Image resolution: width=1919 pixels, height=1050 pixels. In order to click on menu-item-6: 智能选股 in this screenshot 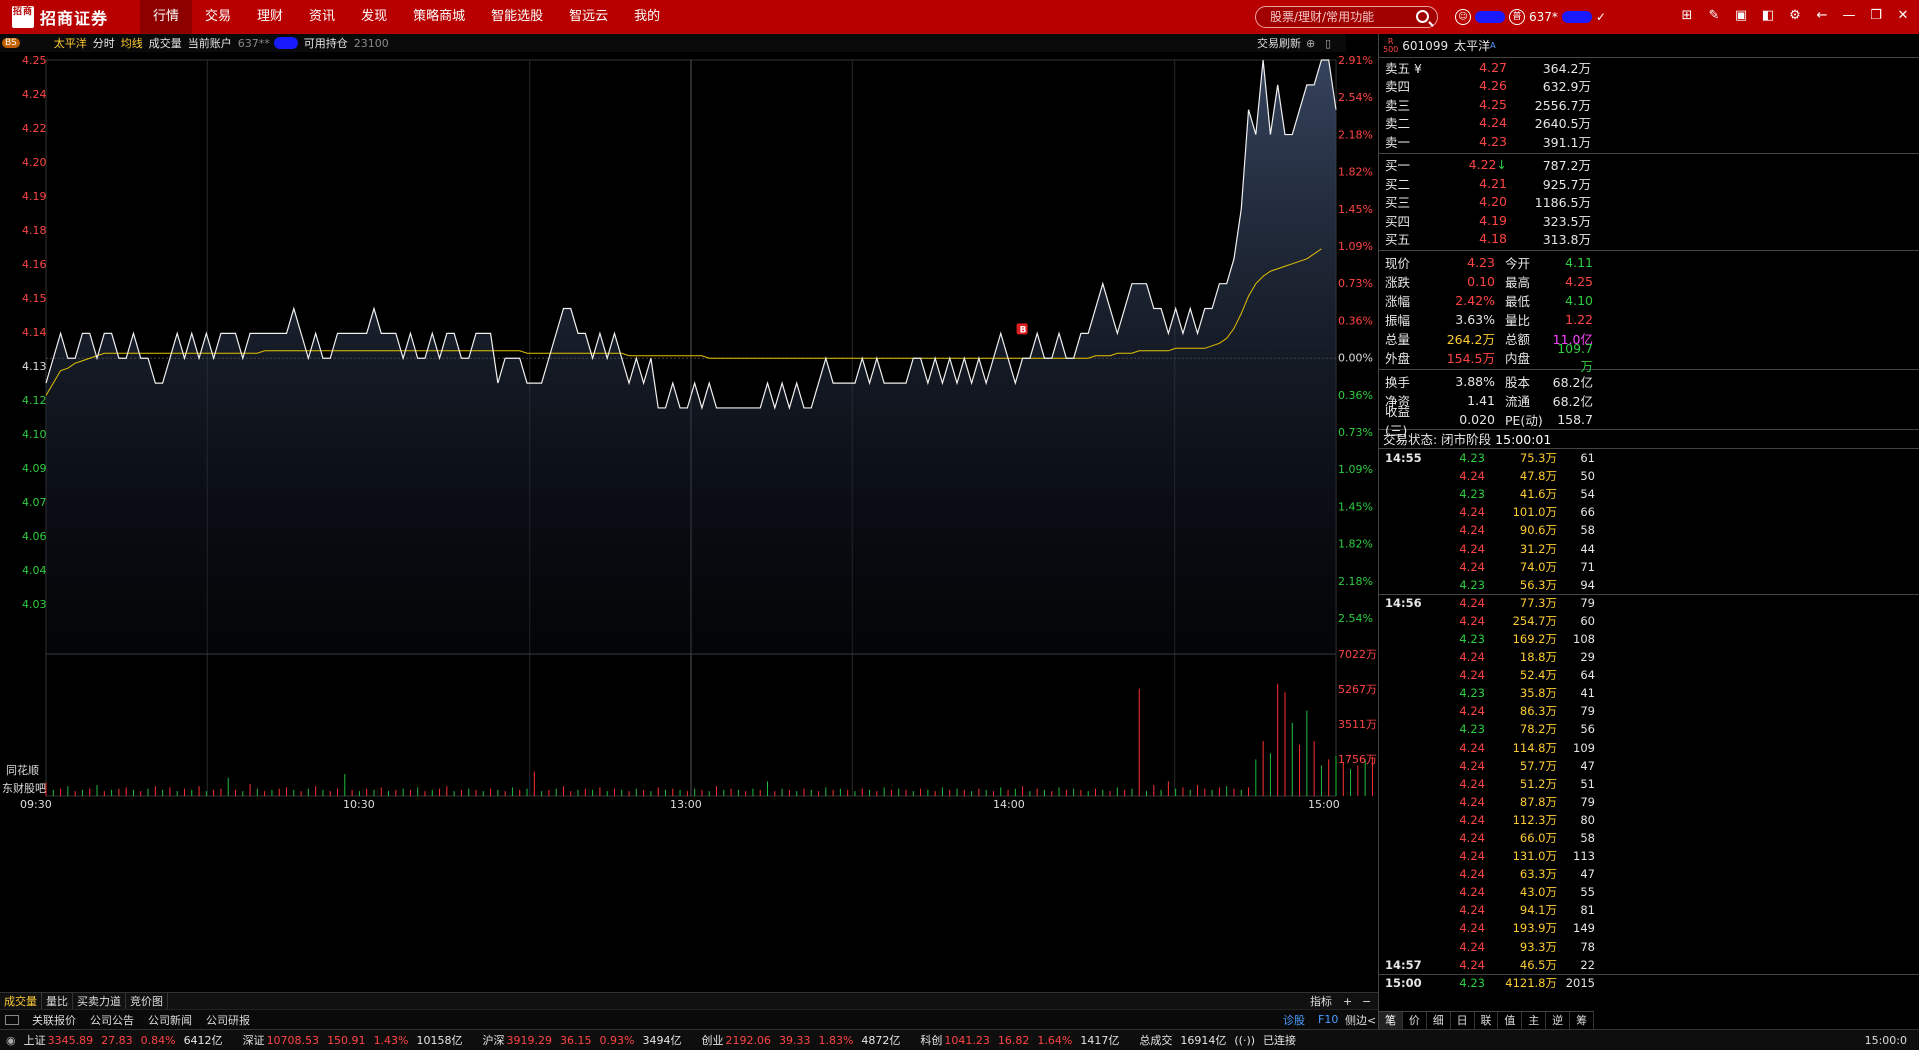, I will do `click(517, 17)`.